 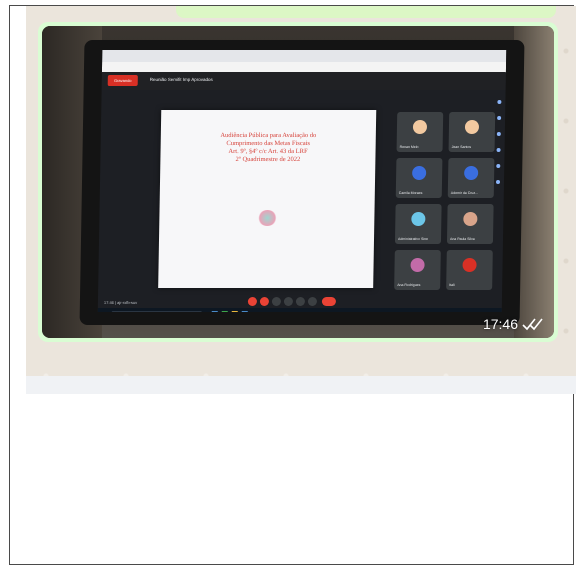 What do you see at coordinates (264, 301) in the screenshot?
I see `camera-icon` at bounding box center [264, 301].